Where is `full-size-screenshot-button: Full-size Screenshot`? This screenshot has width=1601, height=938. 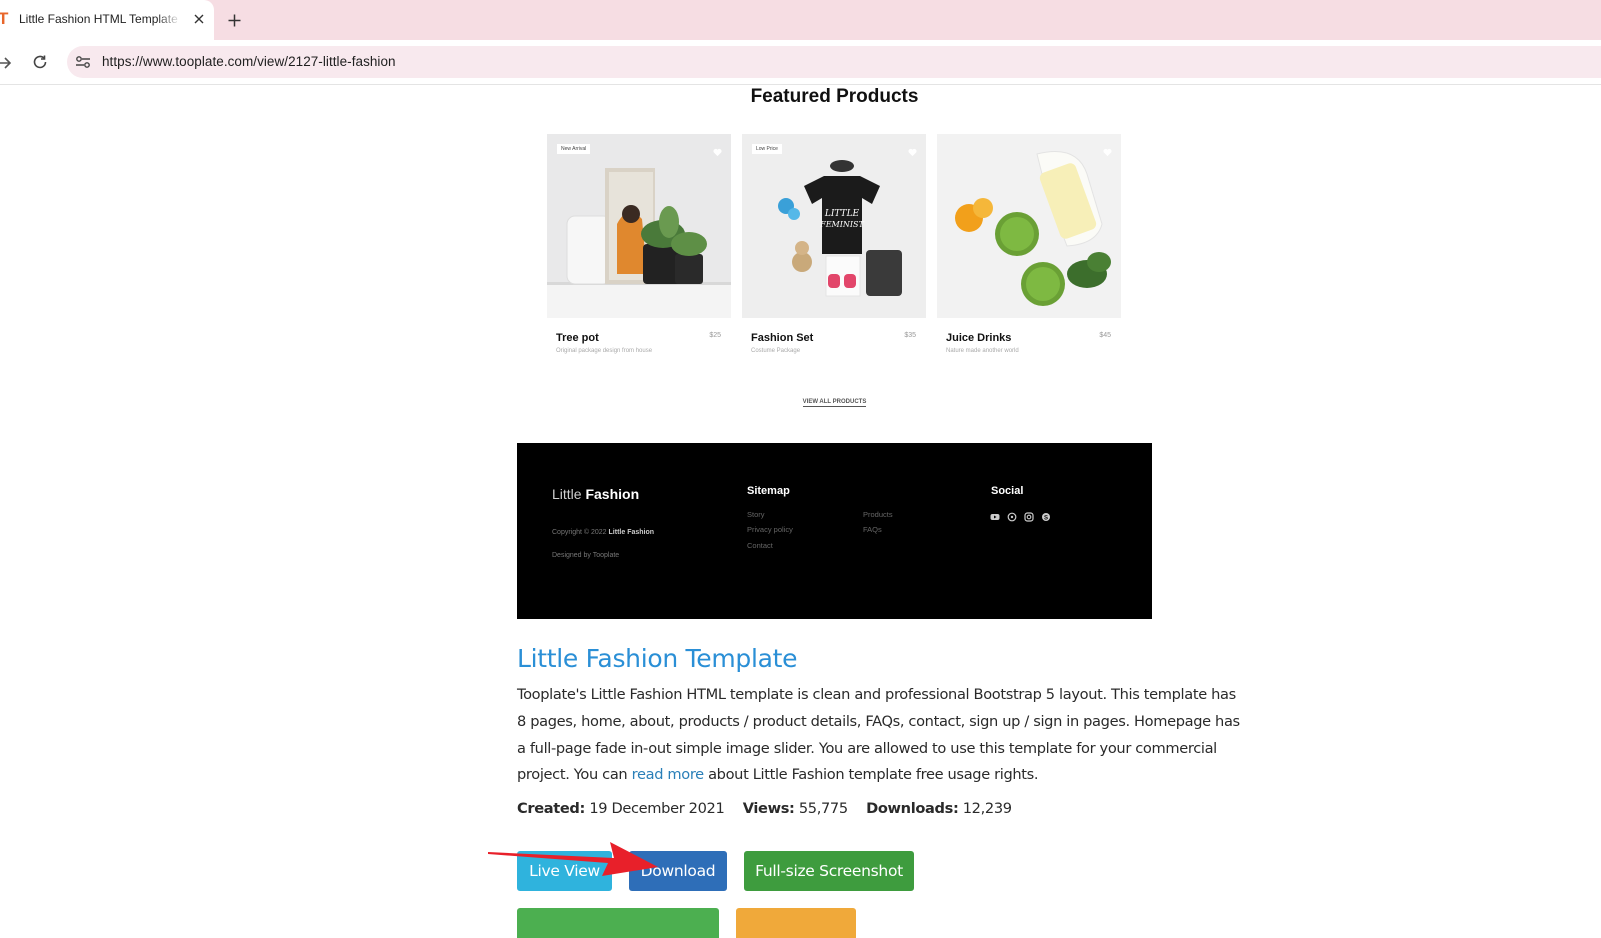
full-size-screenshot-button: Full-size Screenshot is located at coordinates (829, 871).